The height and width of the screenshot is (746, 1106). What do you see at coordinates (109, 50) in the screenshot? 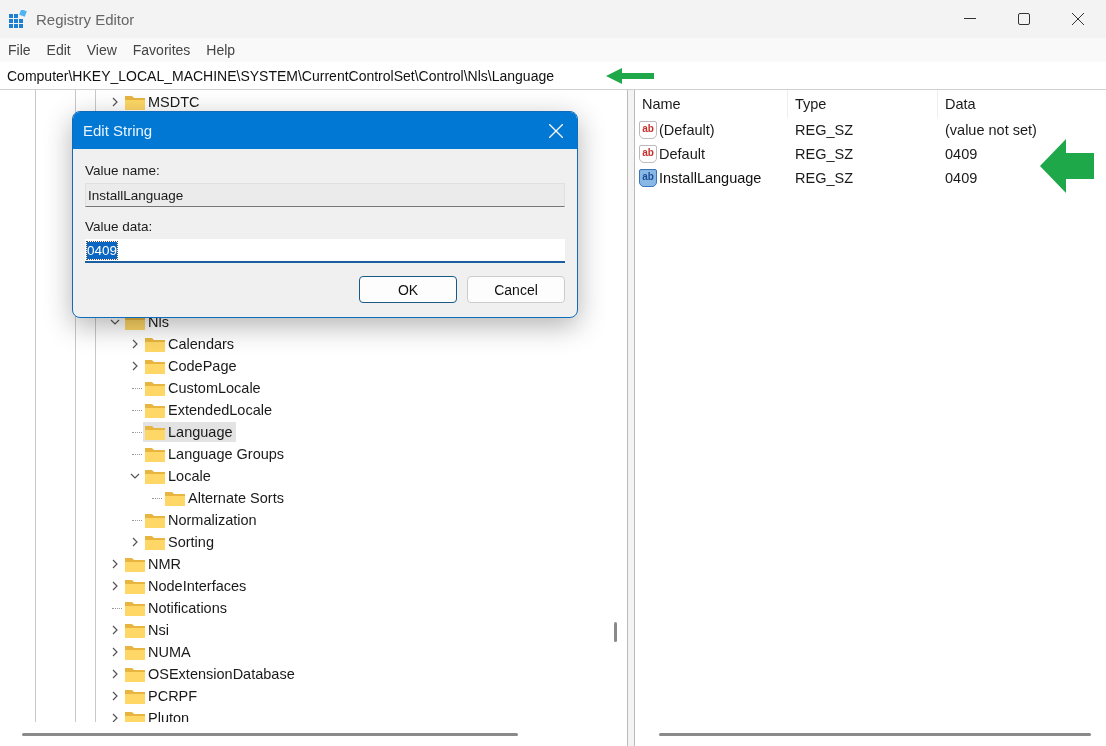
I see `menu-item: View` at bounding box center [109, 50].